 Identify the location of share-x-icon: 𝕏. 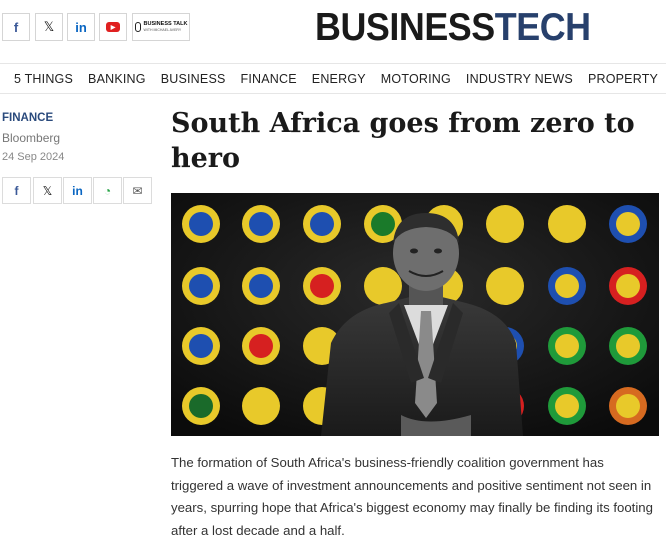
(47, 190).